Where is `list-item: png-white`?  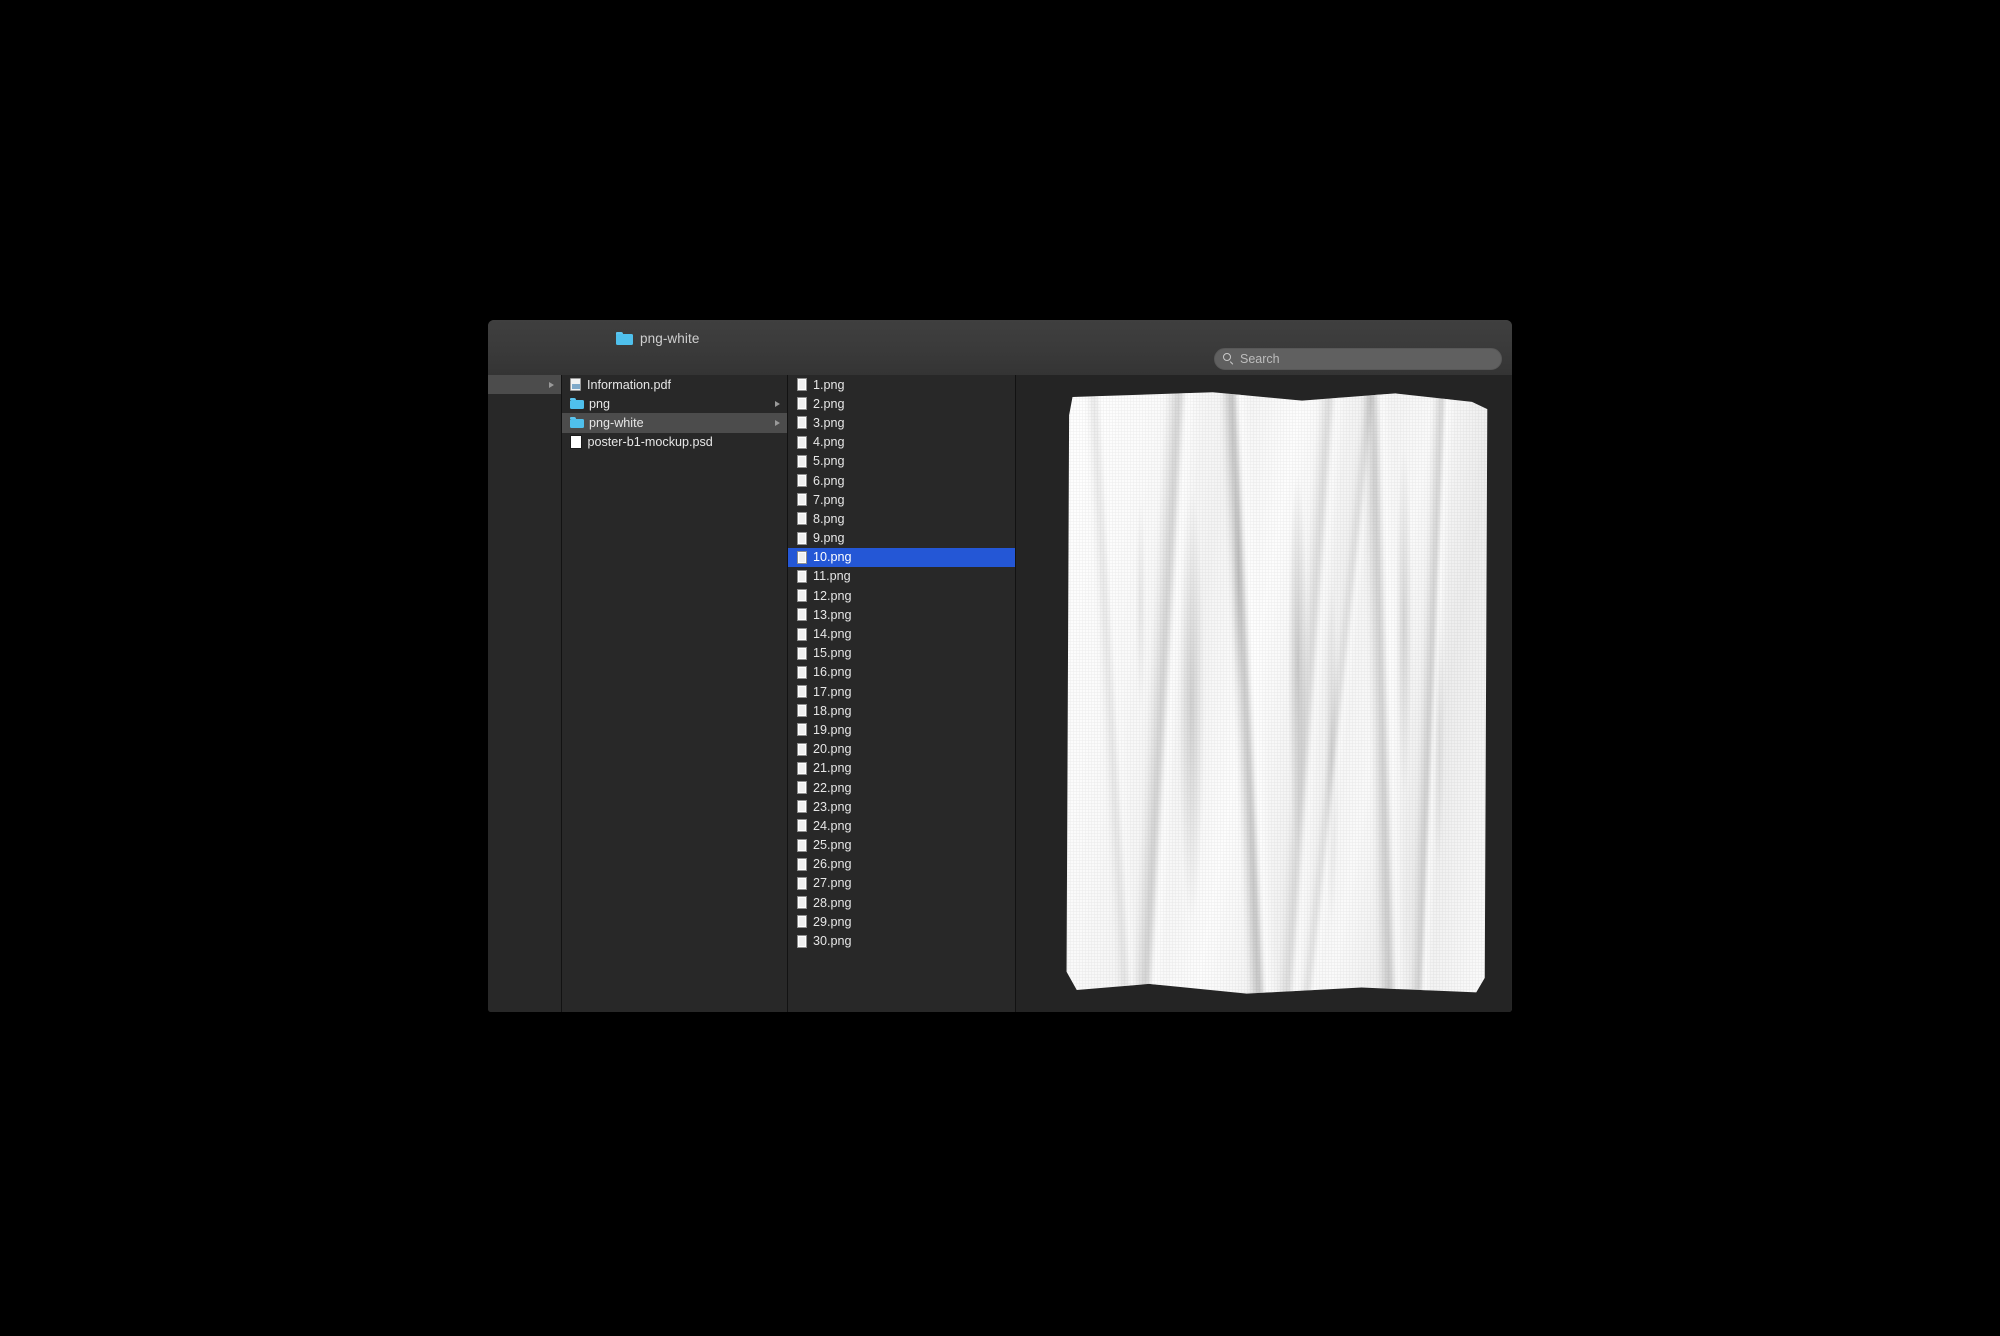
list-item: png-white is located at coordinates (674, 423).